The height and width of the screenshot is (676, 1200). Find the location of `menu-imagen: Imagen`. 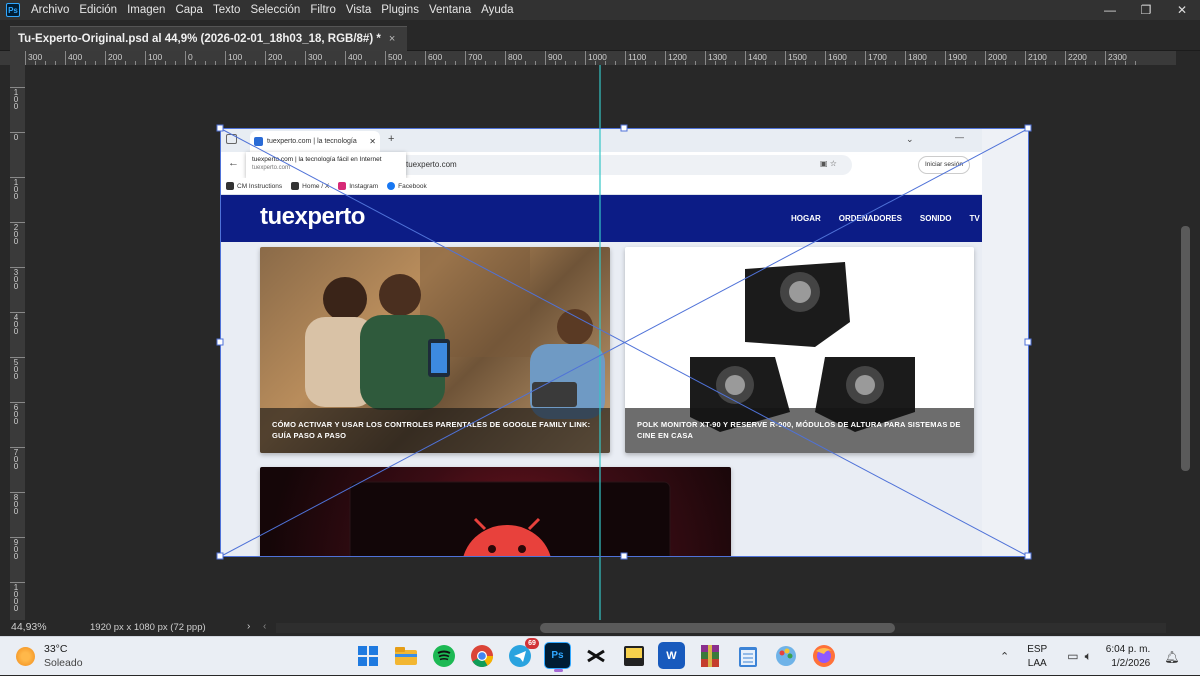

menu-imagen: Imagen is located at coordinates (146, 10).